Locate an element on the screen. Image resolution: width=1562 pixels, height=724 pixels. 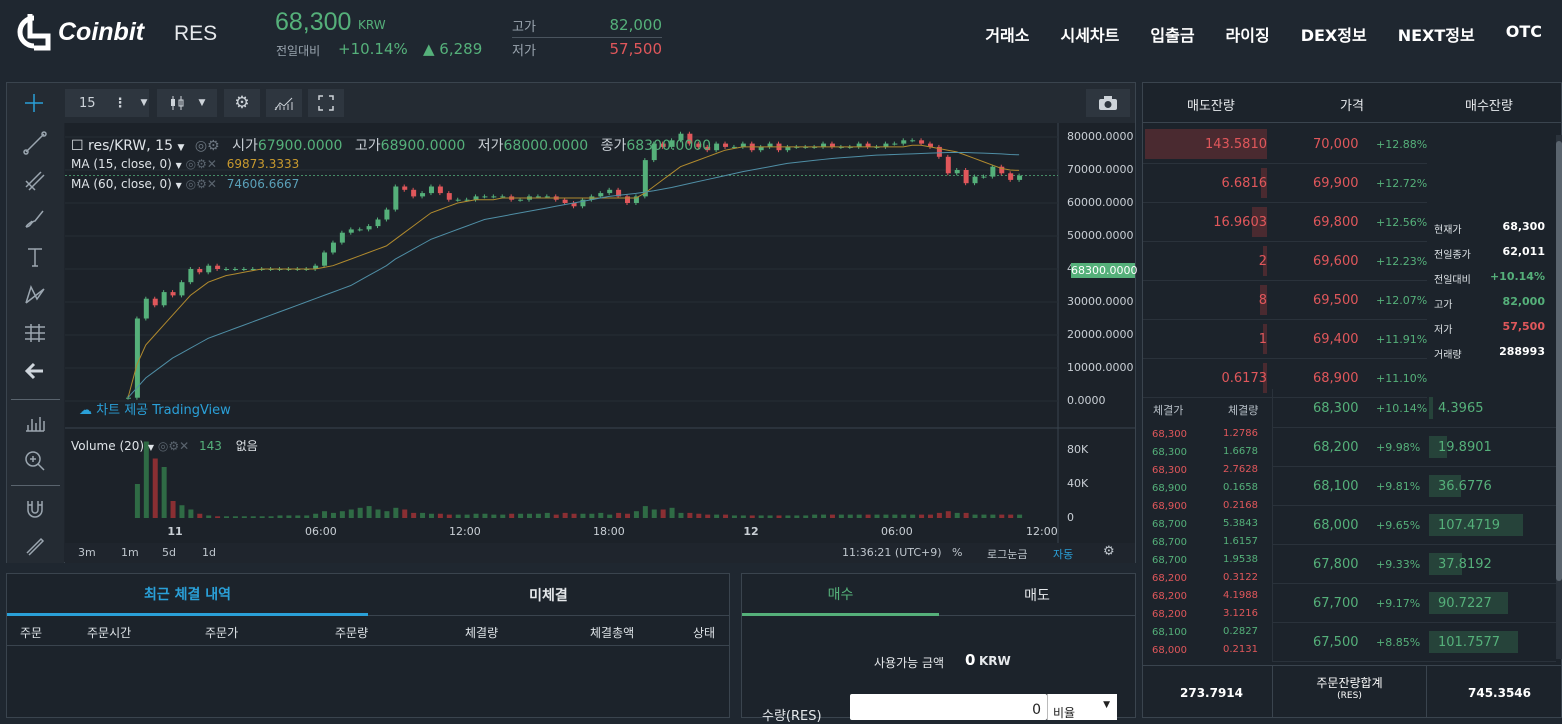
qty-input: 0 is located at coordinates (948, 707).